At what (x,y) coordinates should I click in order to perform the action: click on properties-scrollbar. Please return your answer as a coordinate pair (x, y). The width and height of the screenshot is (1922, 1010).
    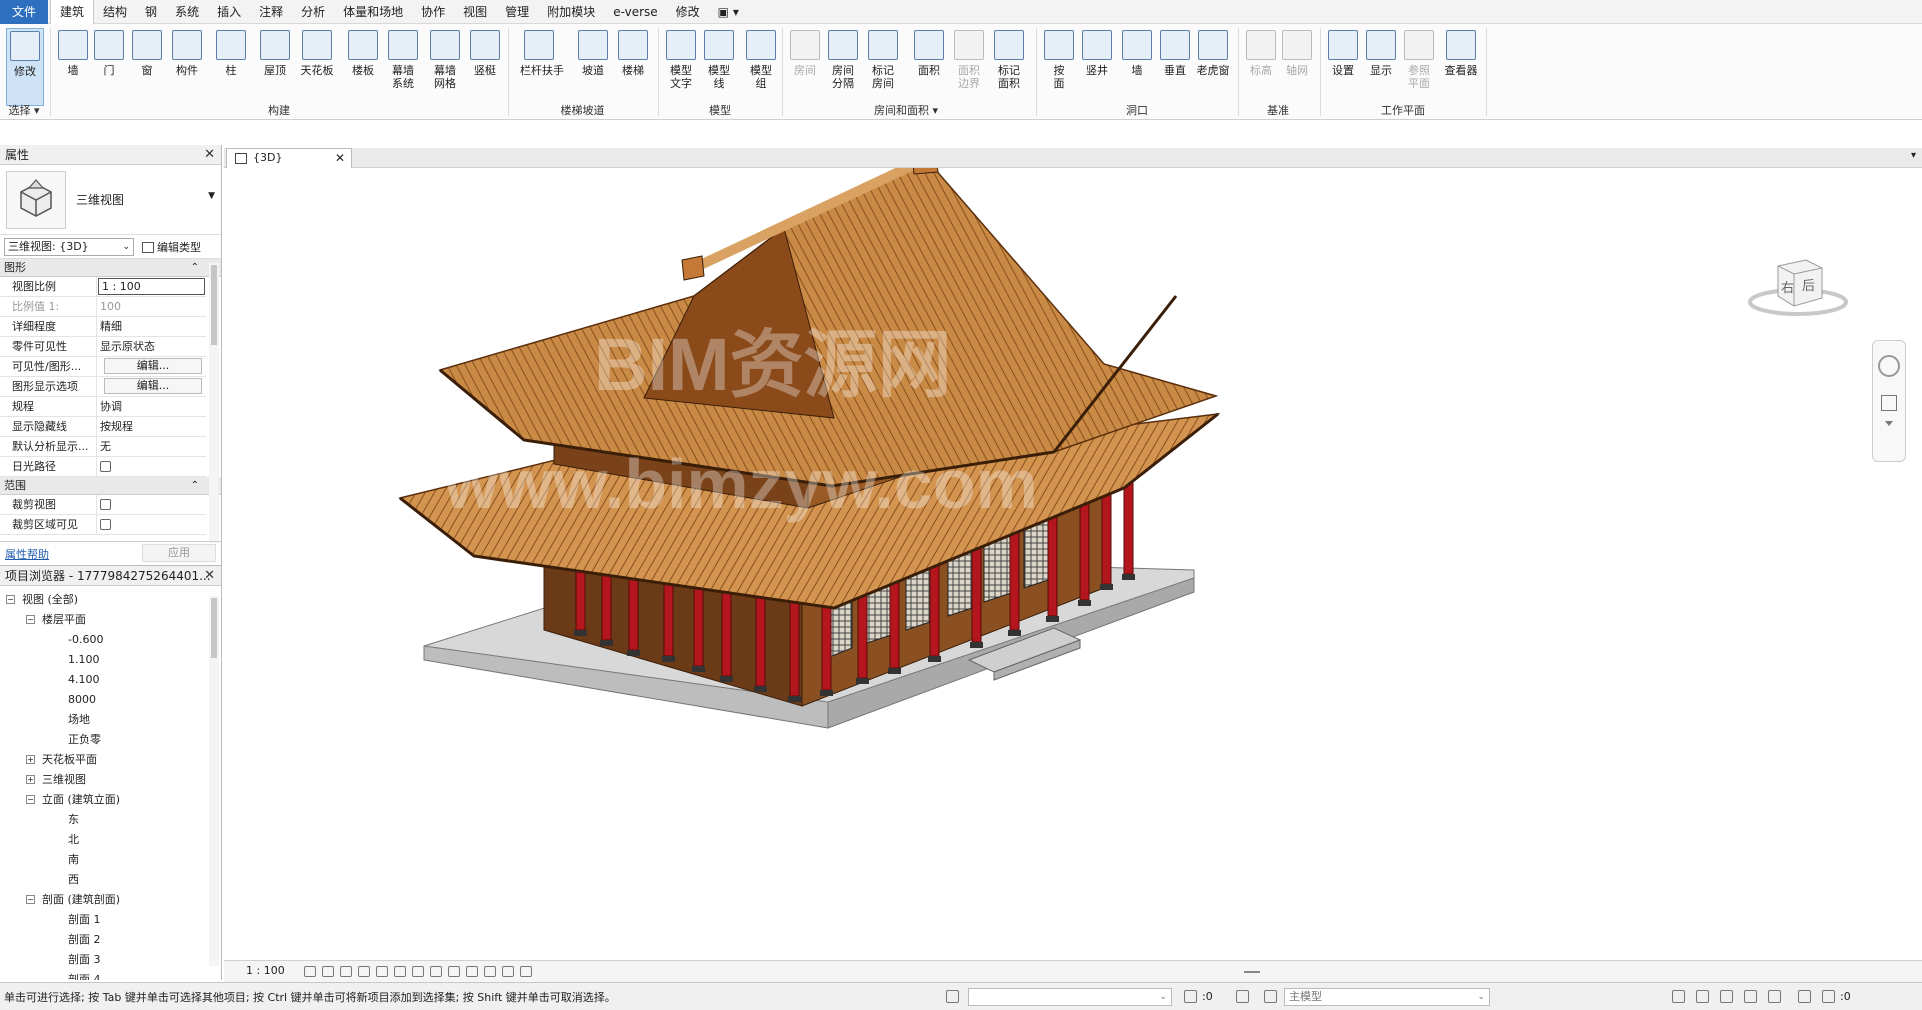
    Looking at the image, I should click on (214, 403).